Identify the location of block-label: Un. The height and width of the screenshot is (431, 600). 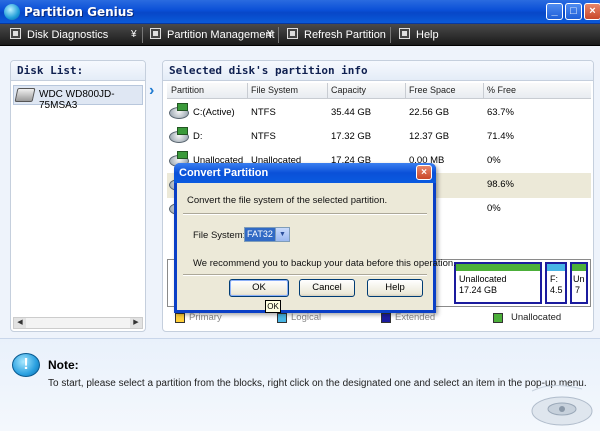
(579, 279).